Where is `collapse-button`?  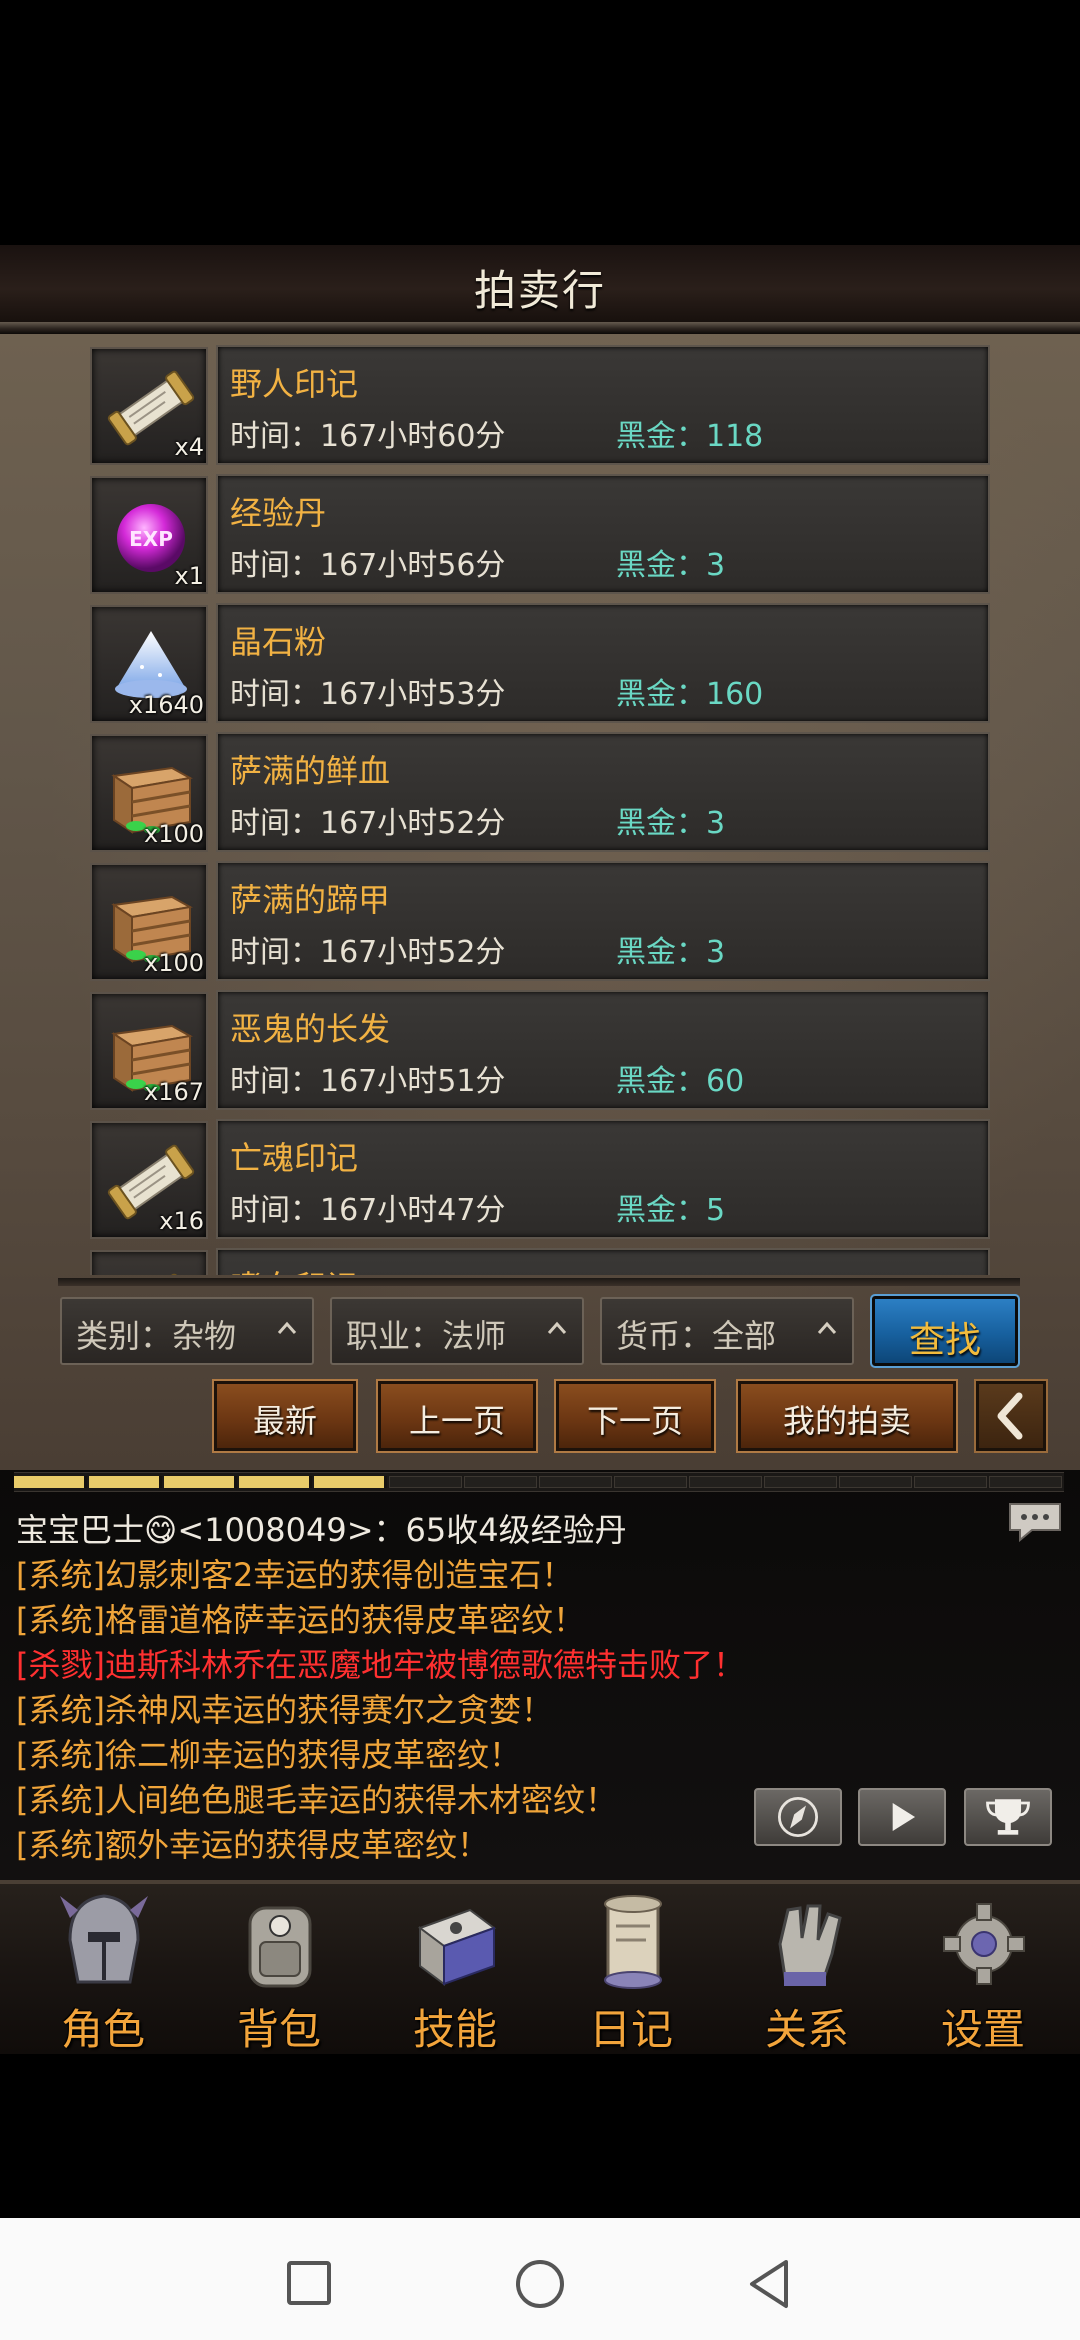
collapse-button is located at coordinates (1011, 1416).